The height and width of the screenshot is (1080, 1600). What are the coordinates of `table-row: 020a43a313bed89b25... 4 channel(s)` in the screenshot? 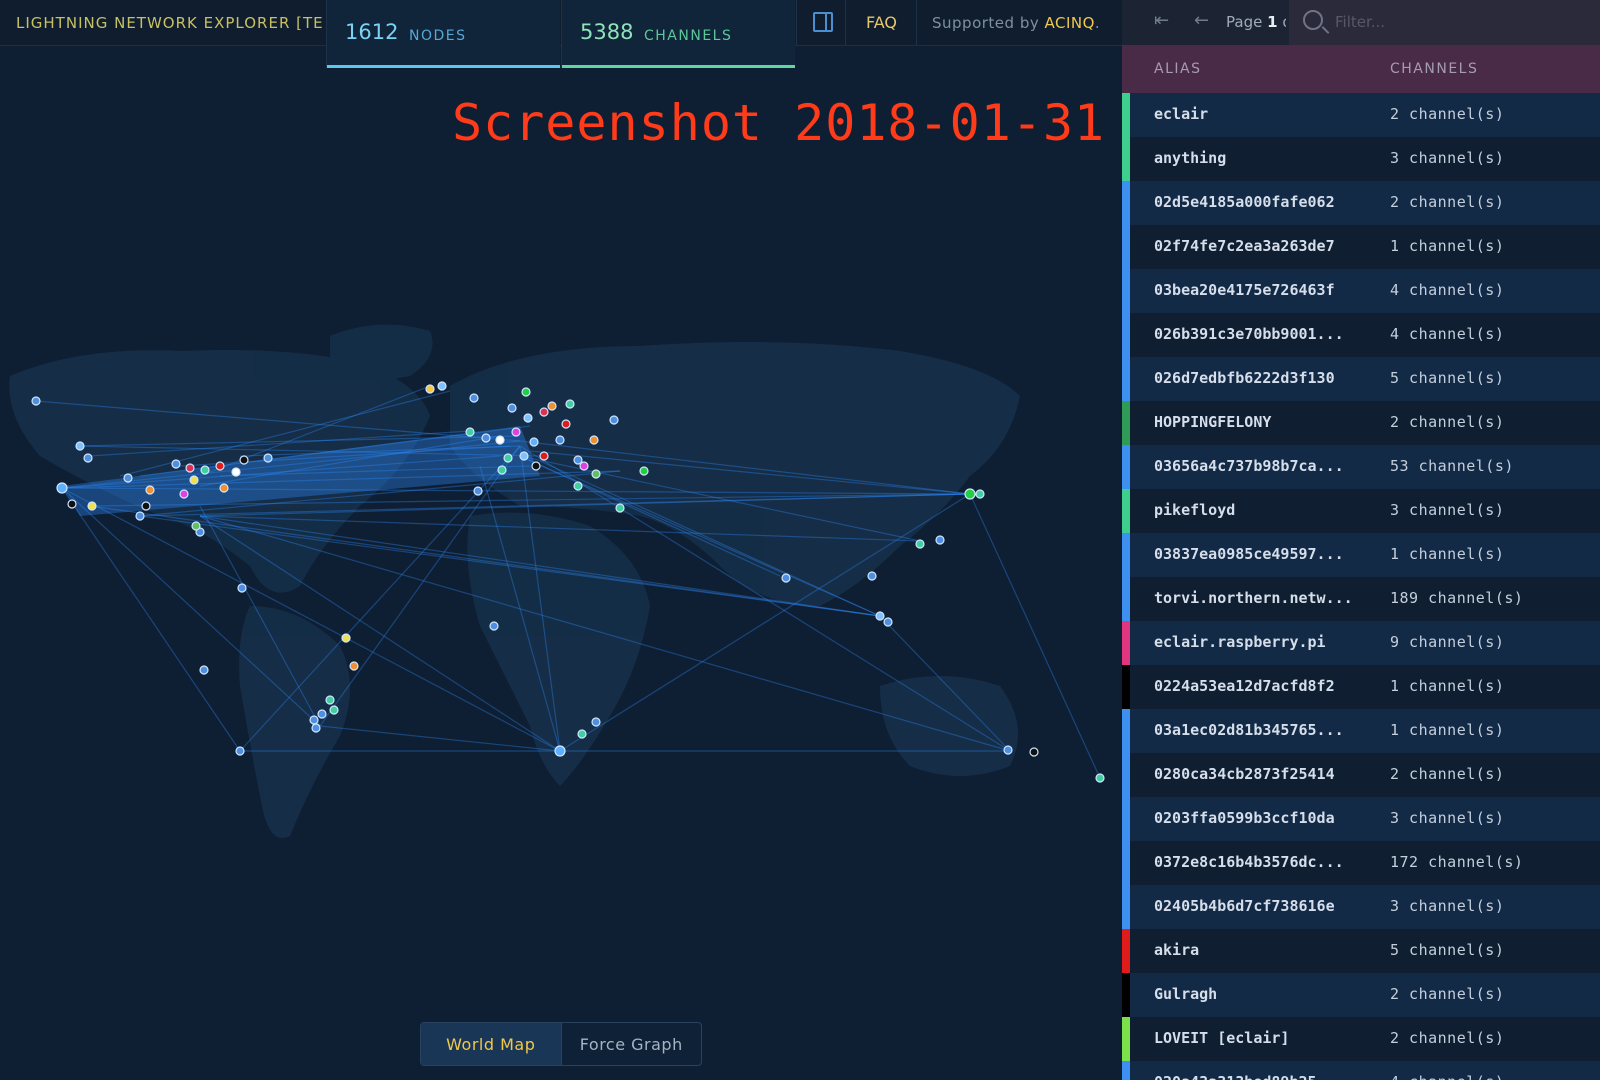 It's located at (1361, 1070).